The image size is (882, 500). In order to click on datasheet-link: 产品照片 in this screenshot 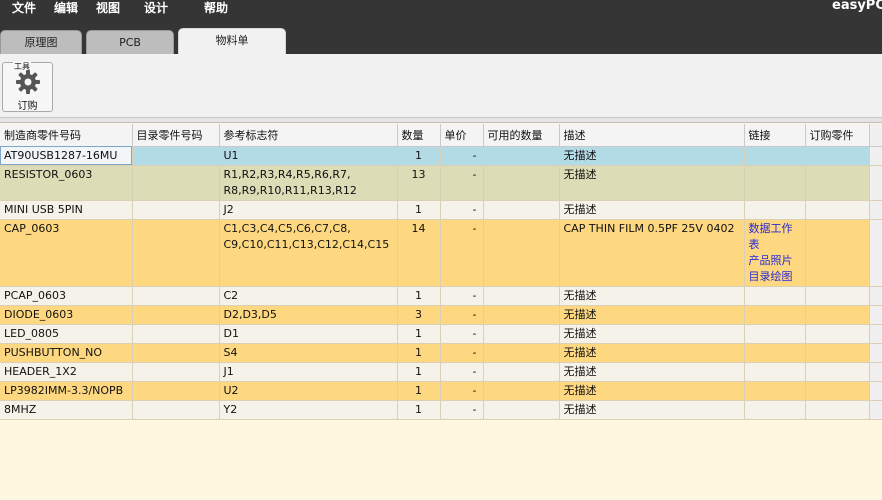, I will do `click(775, 261)`.